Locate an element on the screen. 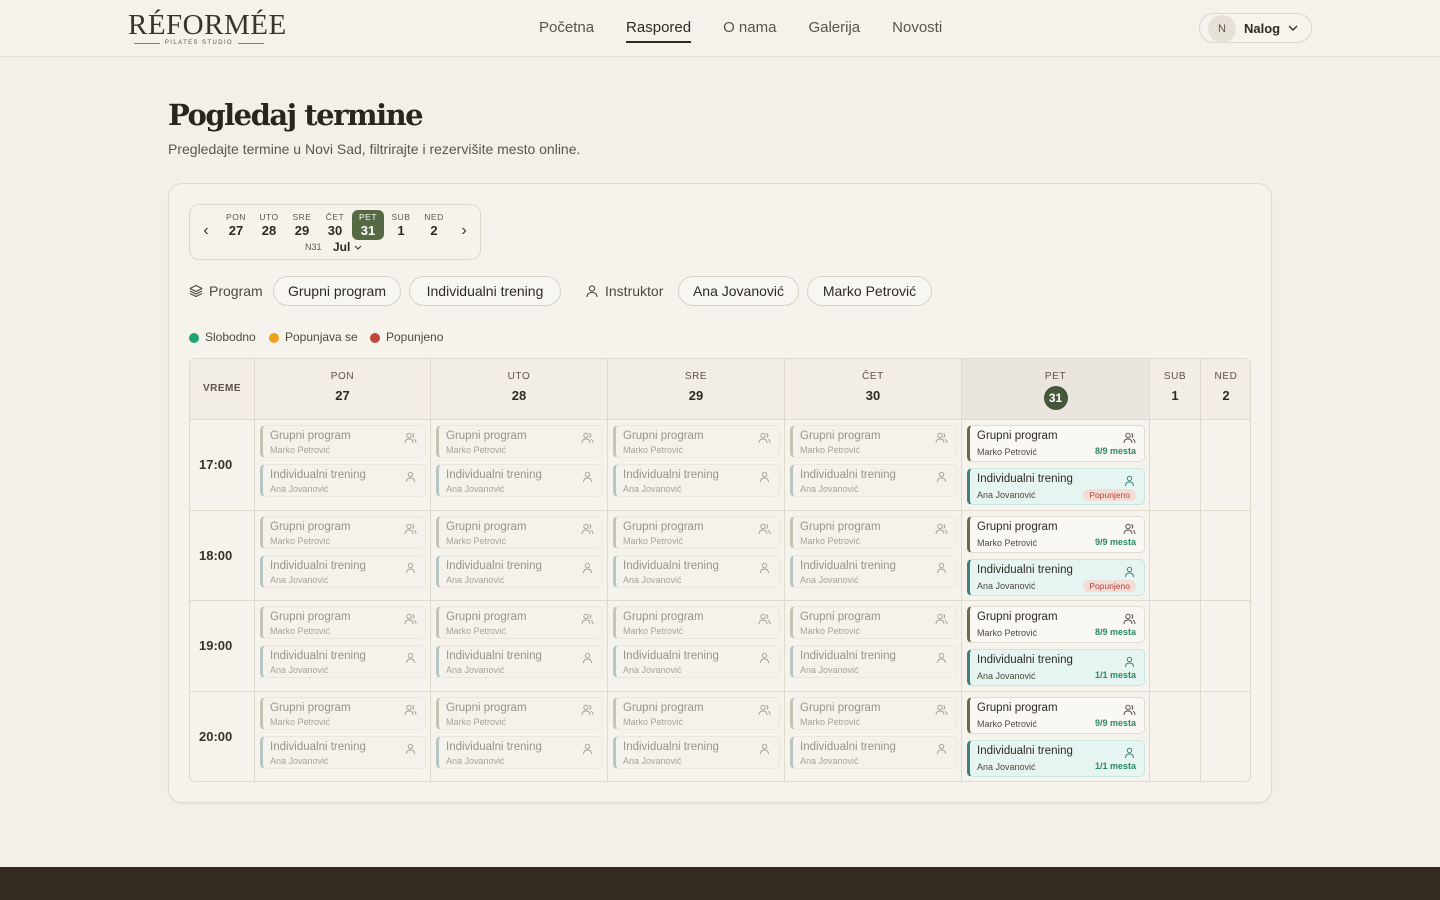 The width and height of the screenshot is (1440, 900). filter-chip-ana-jovanovic: Ana Jovanović is located at coordinates (738, 291).